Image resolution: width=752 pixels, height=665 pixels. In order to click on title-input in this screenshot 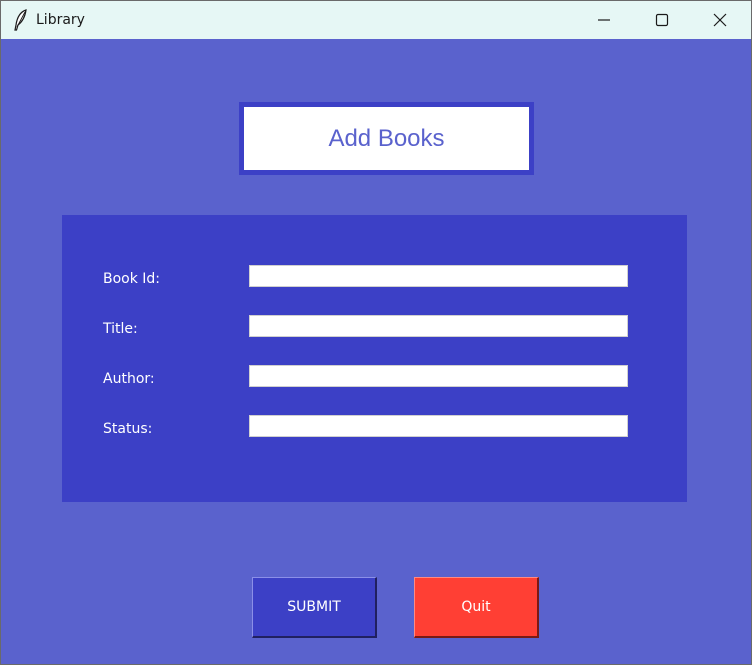, I will do `click(438, 326)`.